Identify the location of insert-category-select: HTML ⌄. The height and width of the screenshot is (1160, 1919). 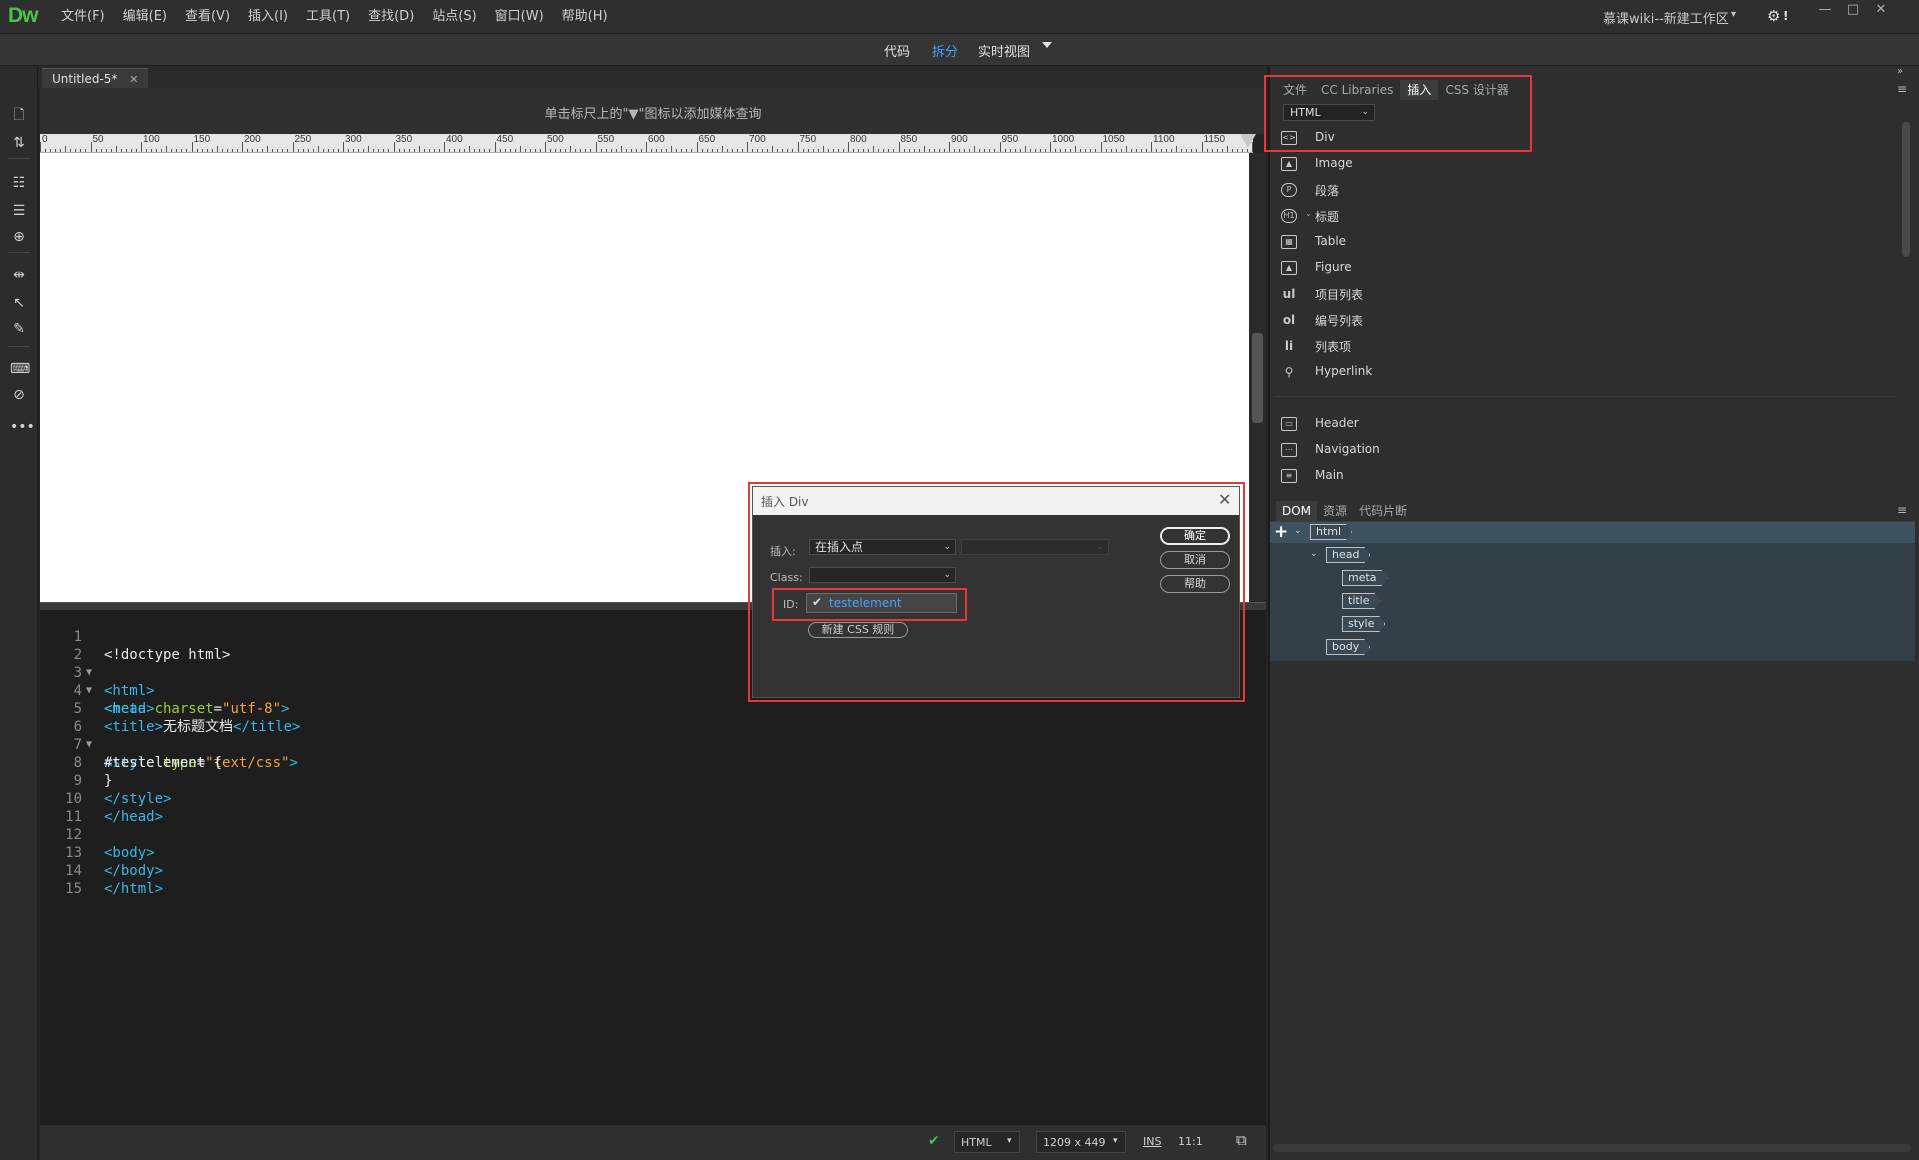
(1329, 112).